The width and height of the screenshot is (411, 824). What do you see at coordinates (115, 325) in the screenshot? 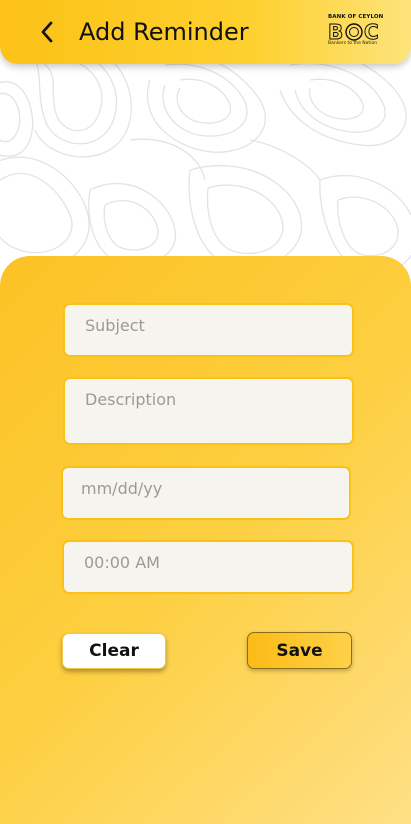
I see `subject-placeholder: Subject` at bounding box center [115, 325].